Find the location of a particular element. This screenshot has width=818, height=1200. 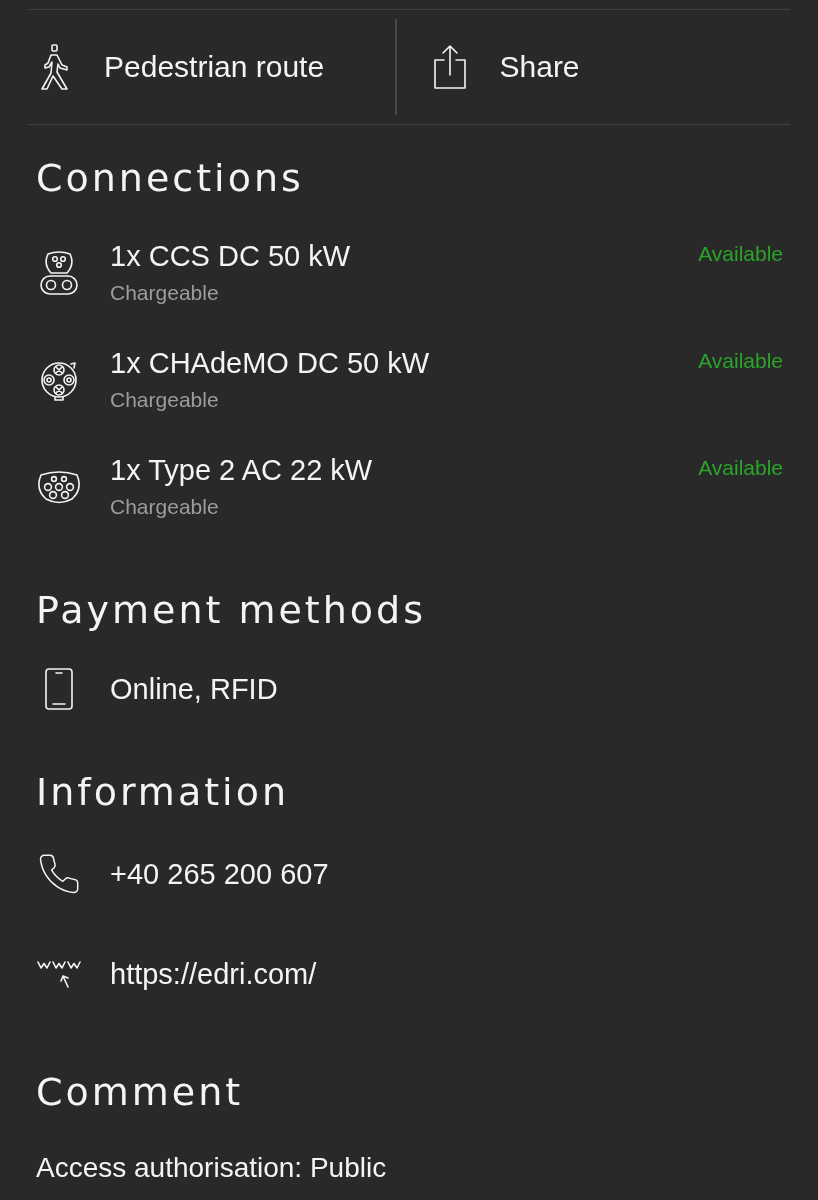

section-heading: Comment is located at coordinates (140, 1092).